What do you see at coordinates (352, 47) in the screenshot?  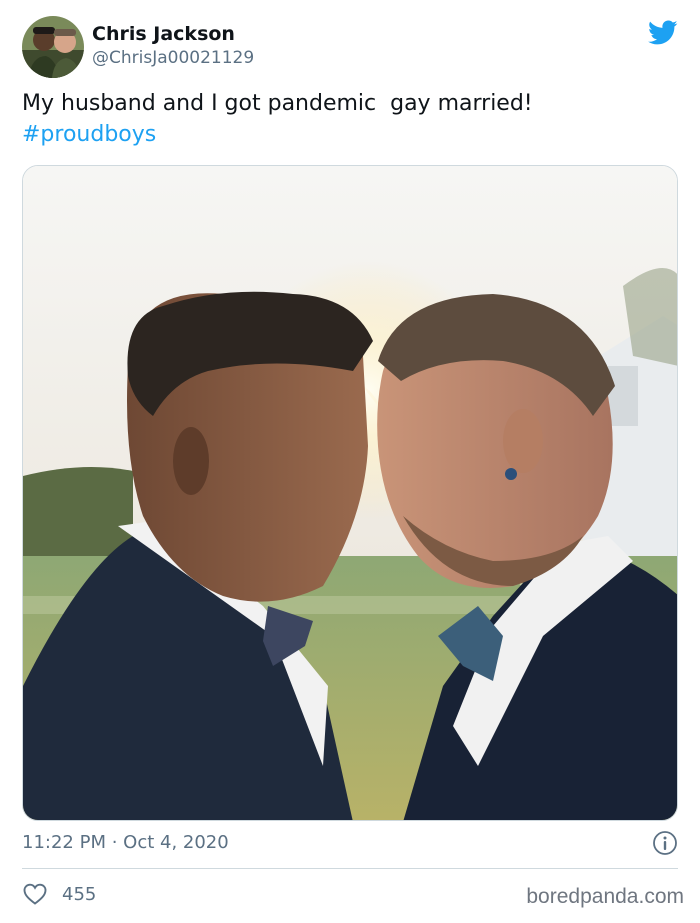 I see `tweet-header: Chris Jackson @ChrisJa00021129` at bounding box center [352, 47].